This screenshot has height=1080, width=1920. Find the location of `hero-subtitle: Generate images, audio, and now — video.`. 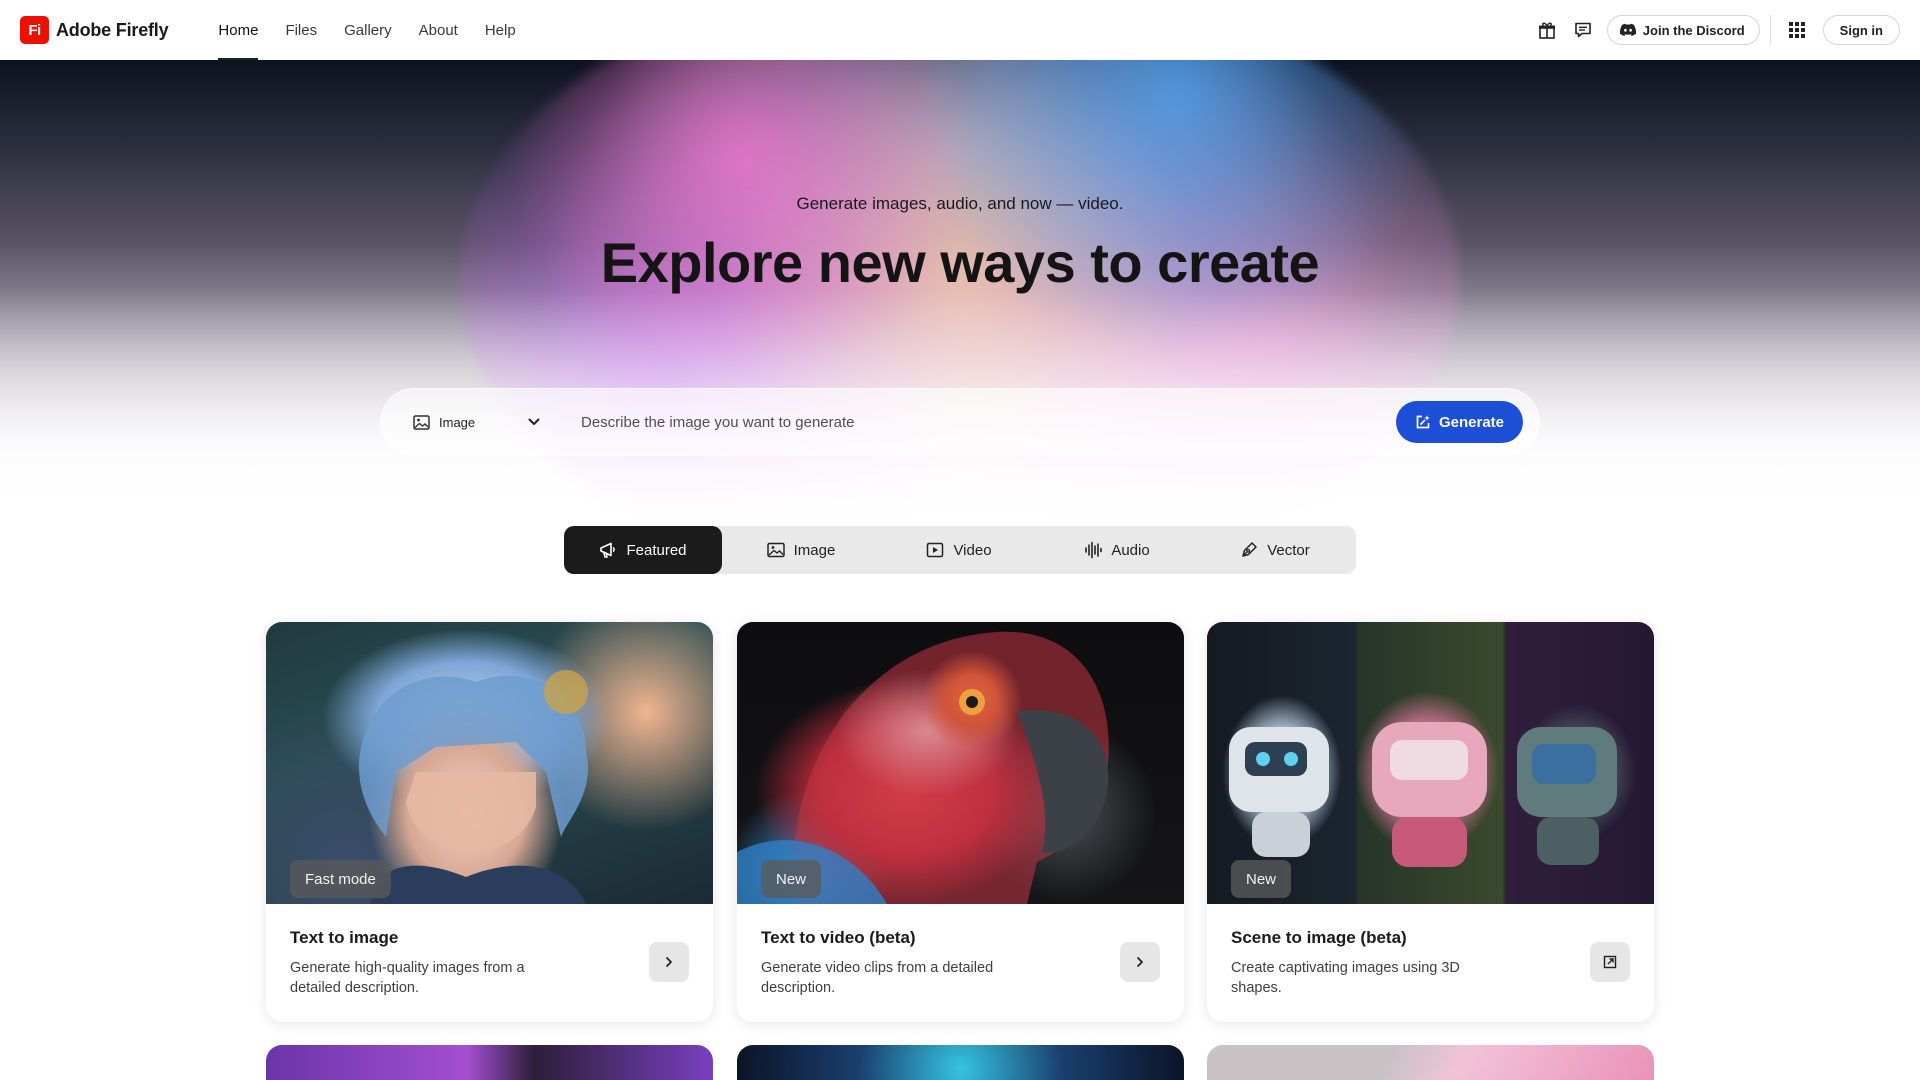

hero-subtitle: Generate images, audio, and now — video. is located at coordinates (960, 203).